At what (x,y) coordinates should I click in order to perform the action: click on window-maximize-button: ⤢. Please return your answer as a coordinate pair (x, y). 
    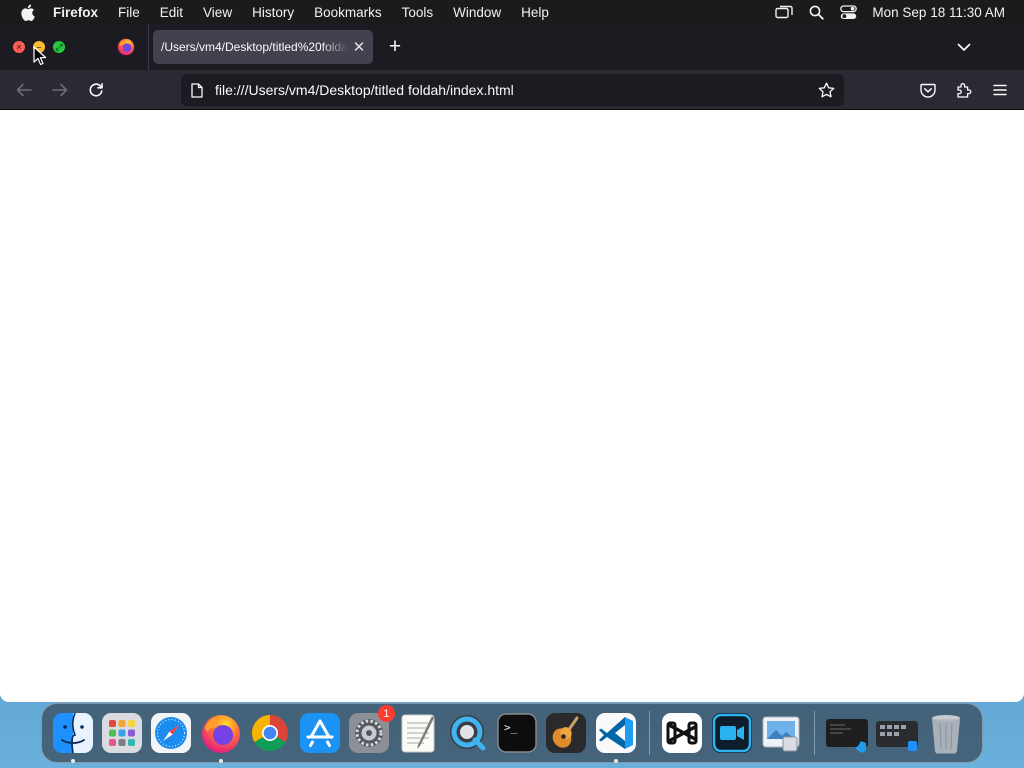
    Looking at the image, I should click on (59, 47).